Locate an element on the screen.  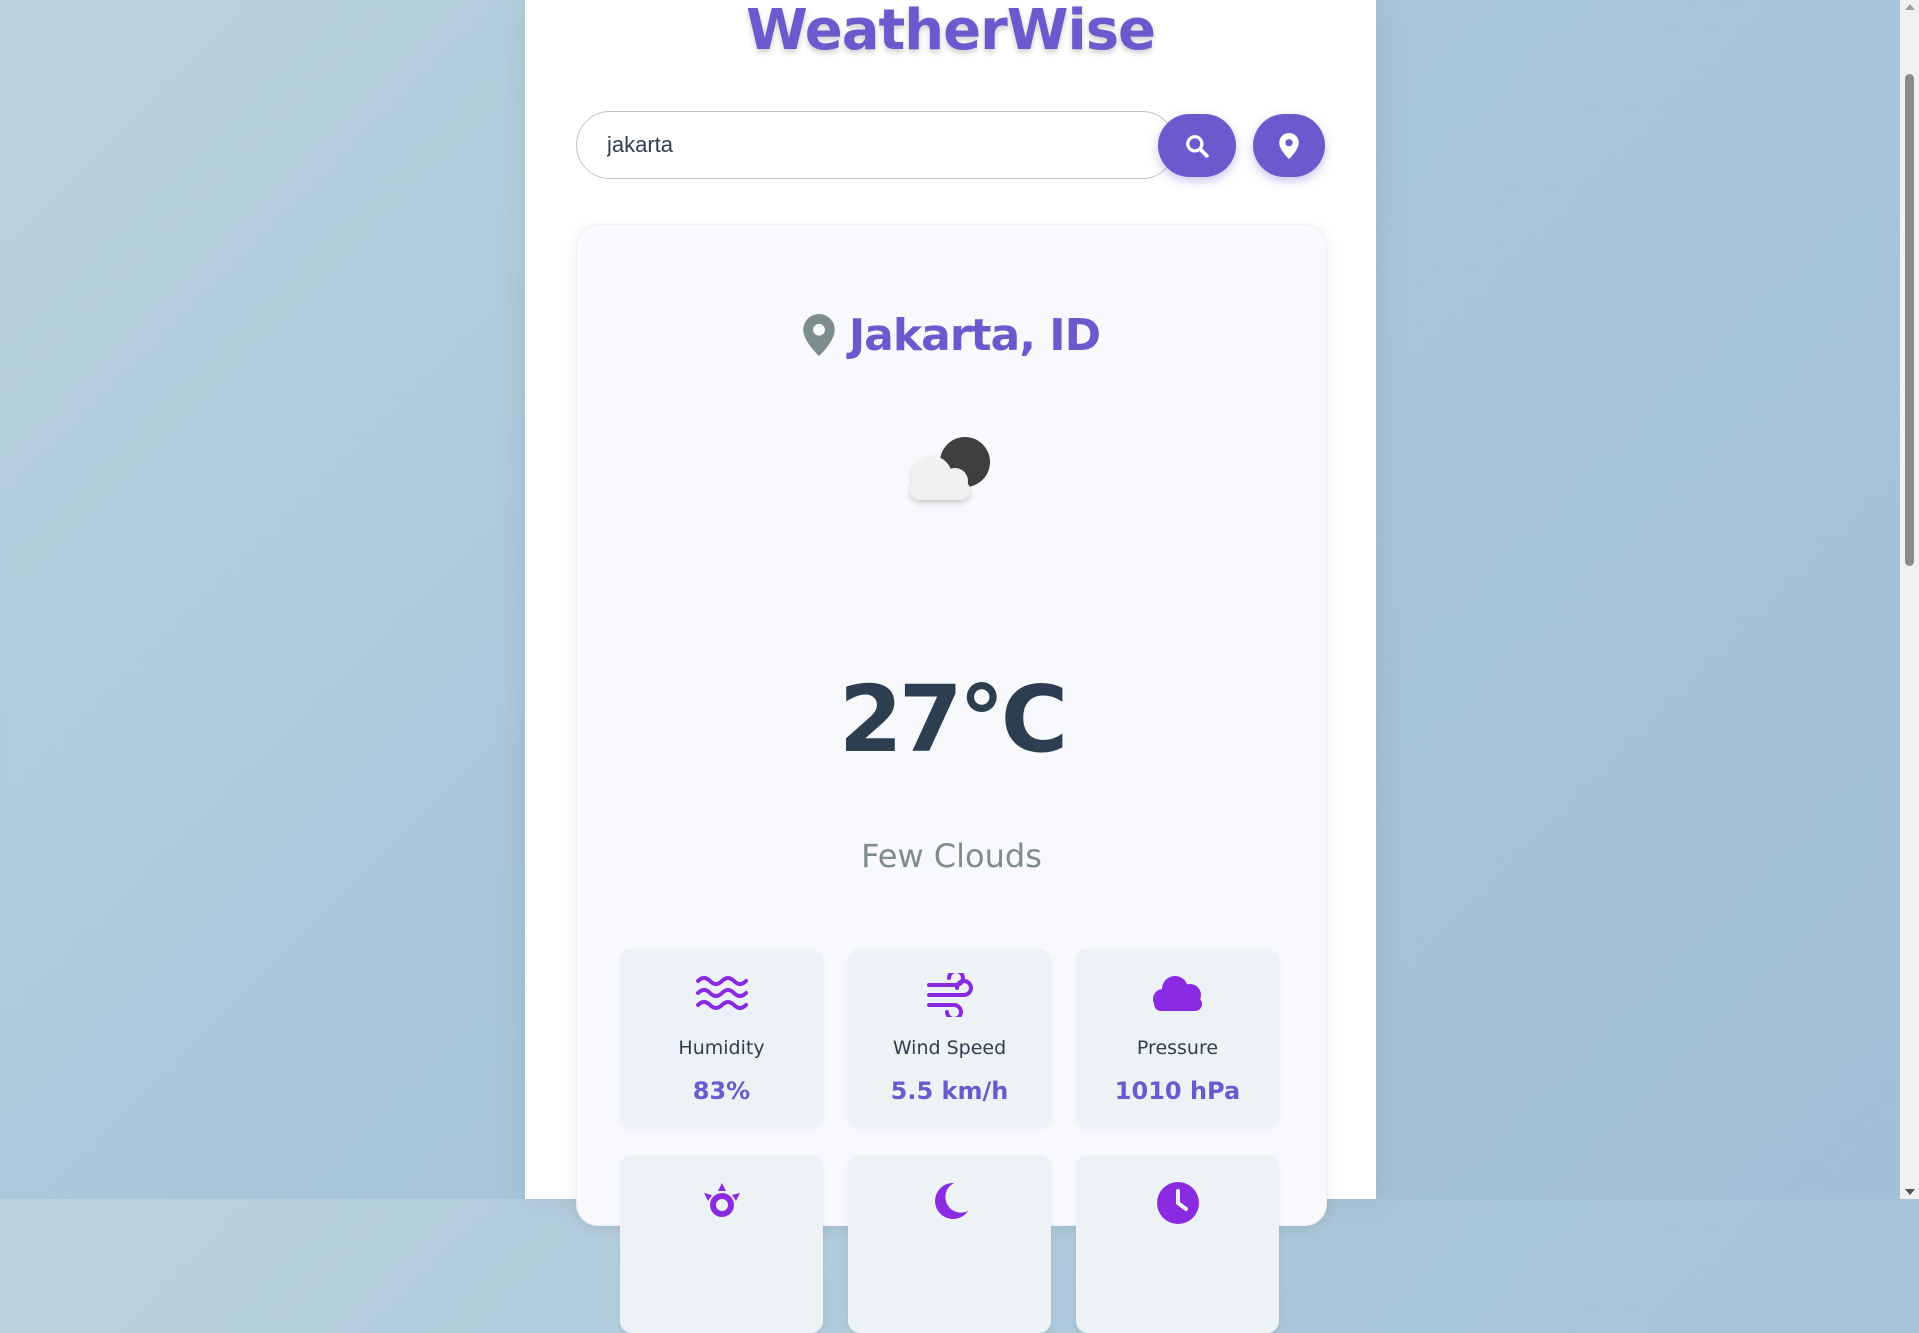
city-search-input is located at coordinates (876, 145).